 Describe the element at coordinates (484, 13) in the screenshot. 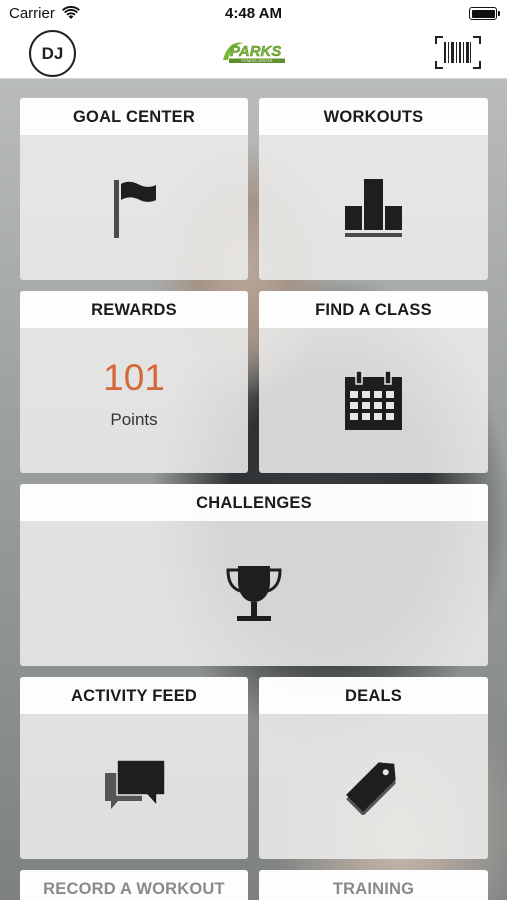

I see `battery-icon` at that location.